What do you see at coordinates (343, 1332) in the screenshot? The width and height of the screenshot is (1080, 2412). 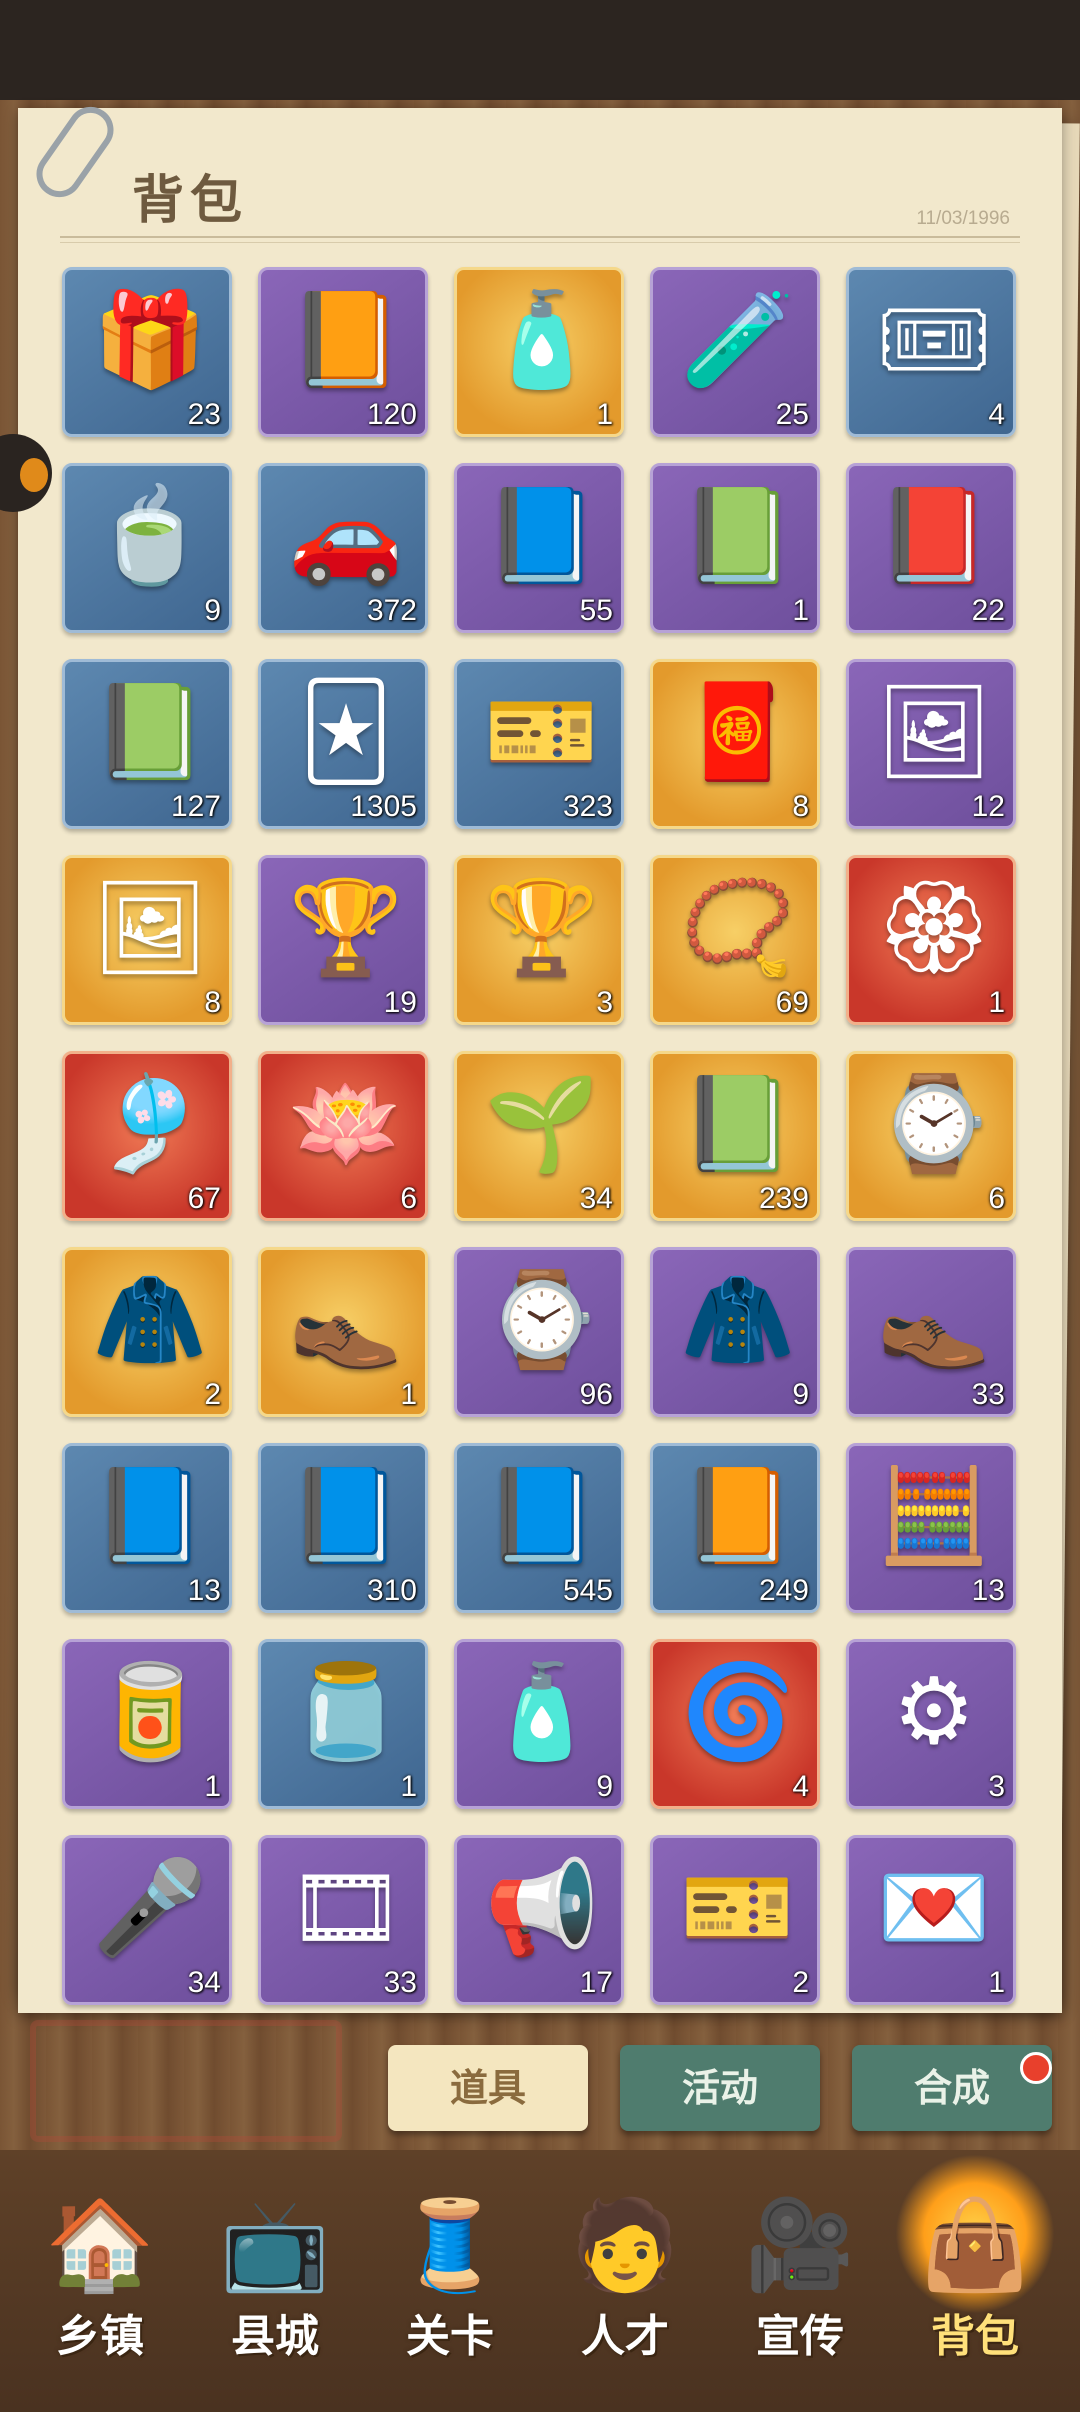 I see `inventory-slot: 👞 1` at bounding box center [343, 1332].